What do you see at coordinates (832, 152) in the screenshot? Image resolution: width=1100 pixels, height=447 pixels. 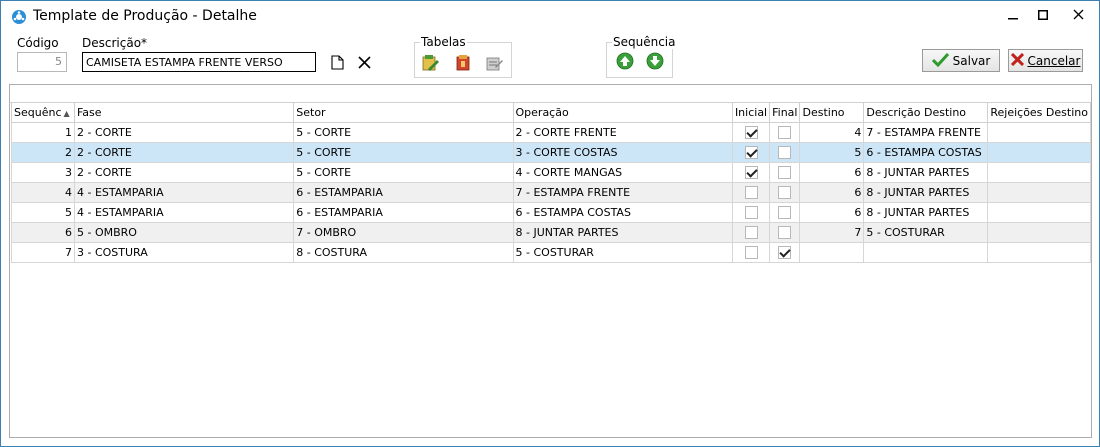 I see `cell-destino: 5` at bounding box center [832, 152].